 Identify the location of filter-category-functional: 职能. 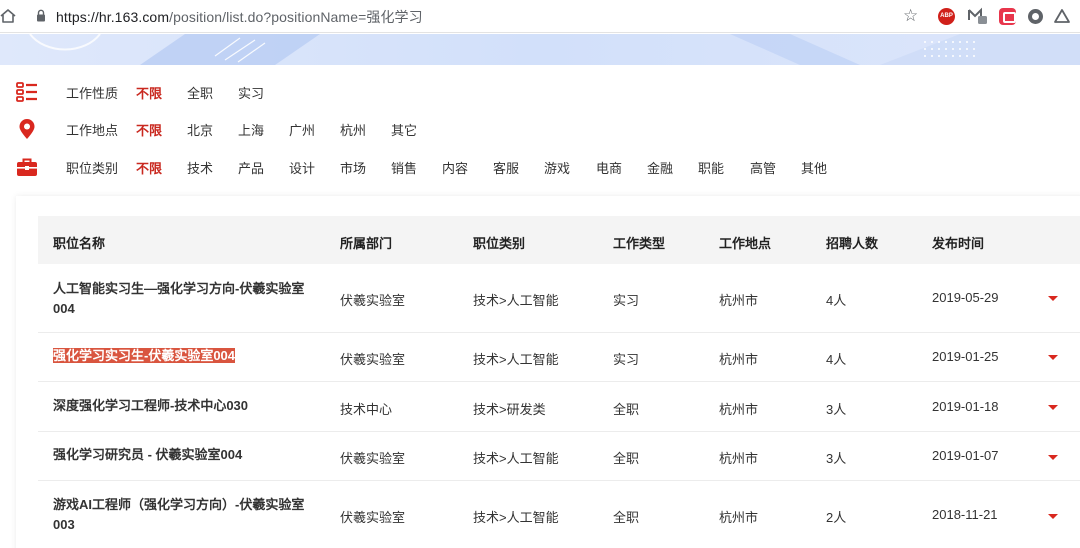
(711, 167).